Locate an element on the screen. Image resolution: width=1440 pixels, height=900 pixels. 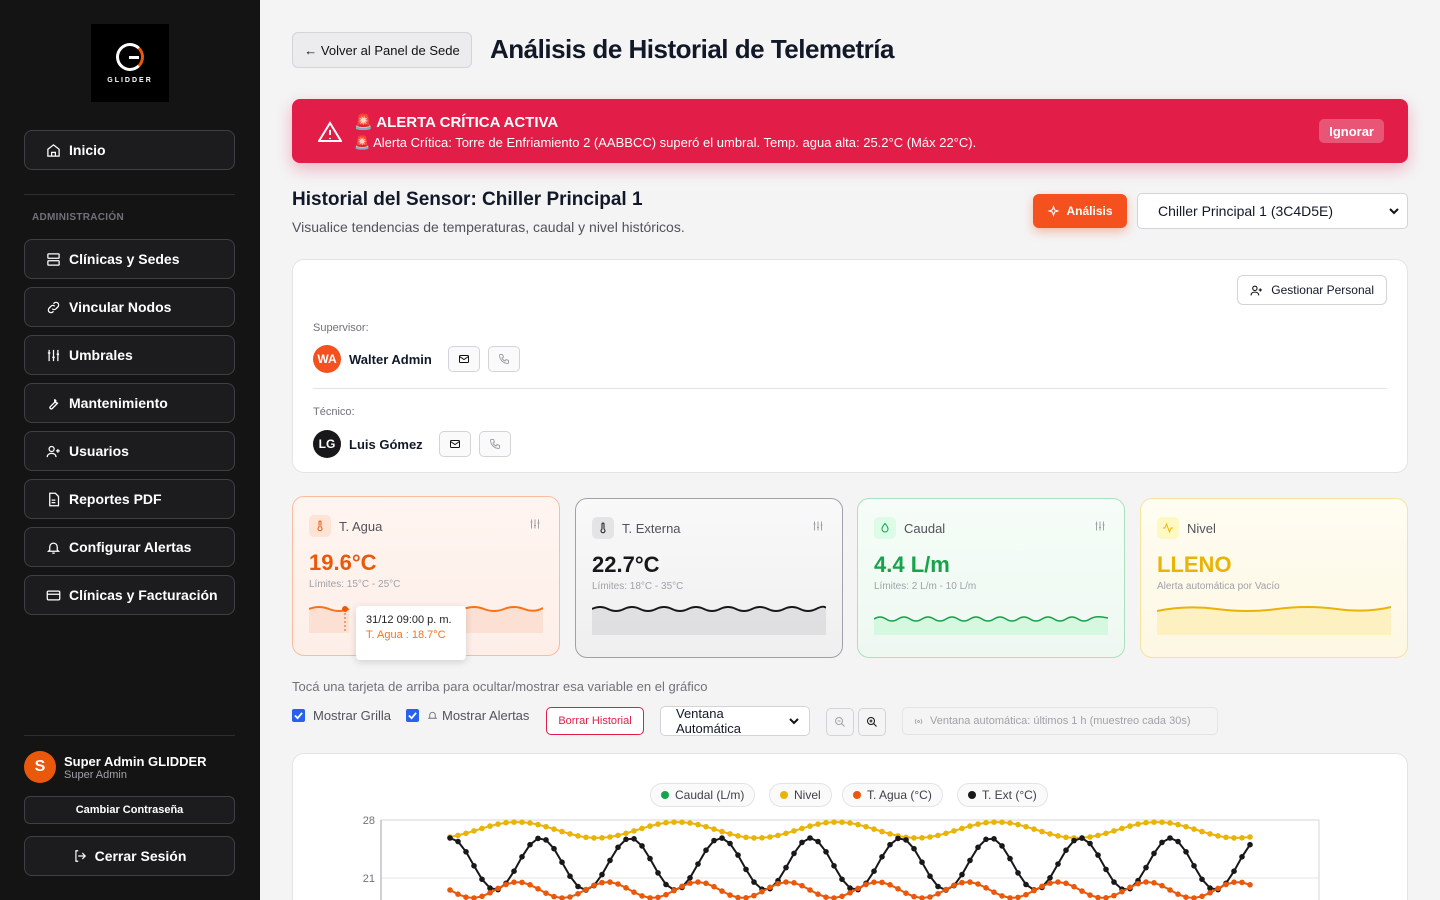
divider is located at coordinates (129, 194).